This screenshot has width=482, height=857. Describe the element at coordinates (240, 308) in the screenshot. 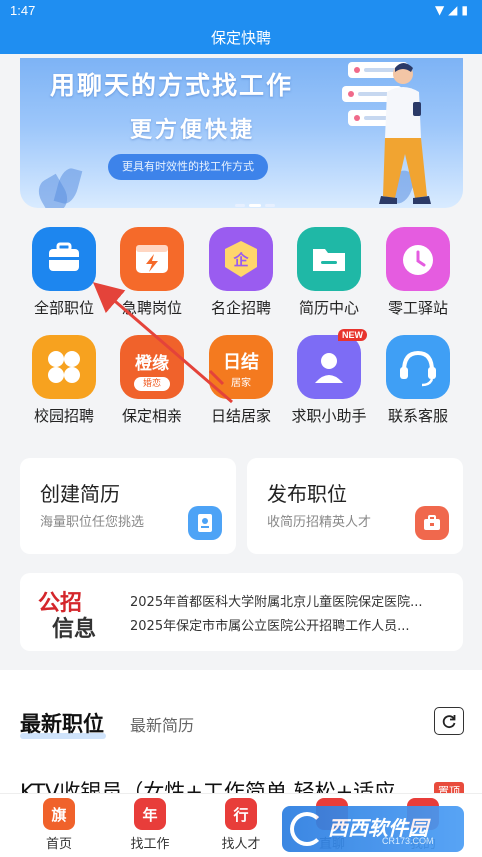

I see `grid-label: 名企招聘` at that location.